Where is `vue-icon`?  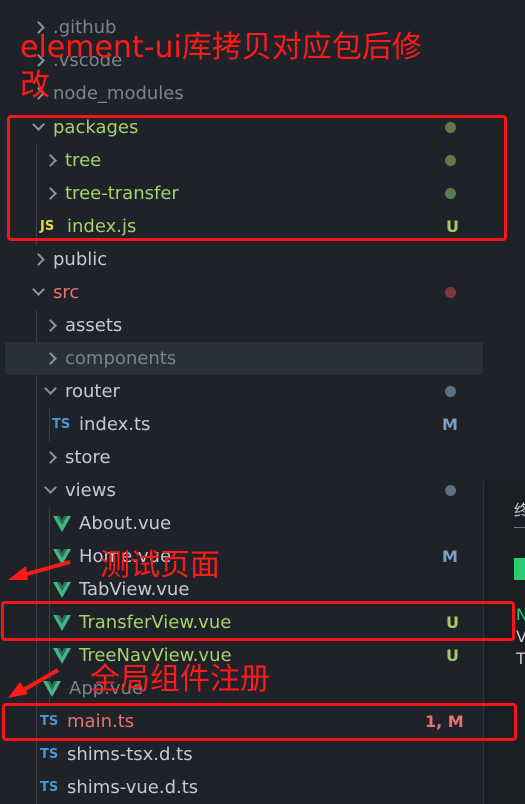
vue-icon is located at coordinates (62, 523).